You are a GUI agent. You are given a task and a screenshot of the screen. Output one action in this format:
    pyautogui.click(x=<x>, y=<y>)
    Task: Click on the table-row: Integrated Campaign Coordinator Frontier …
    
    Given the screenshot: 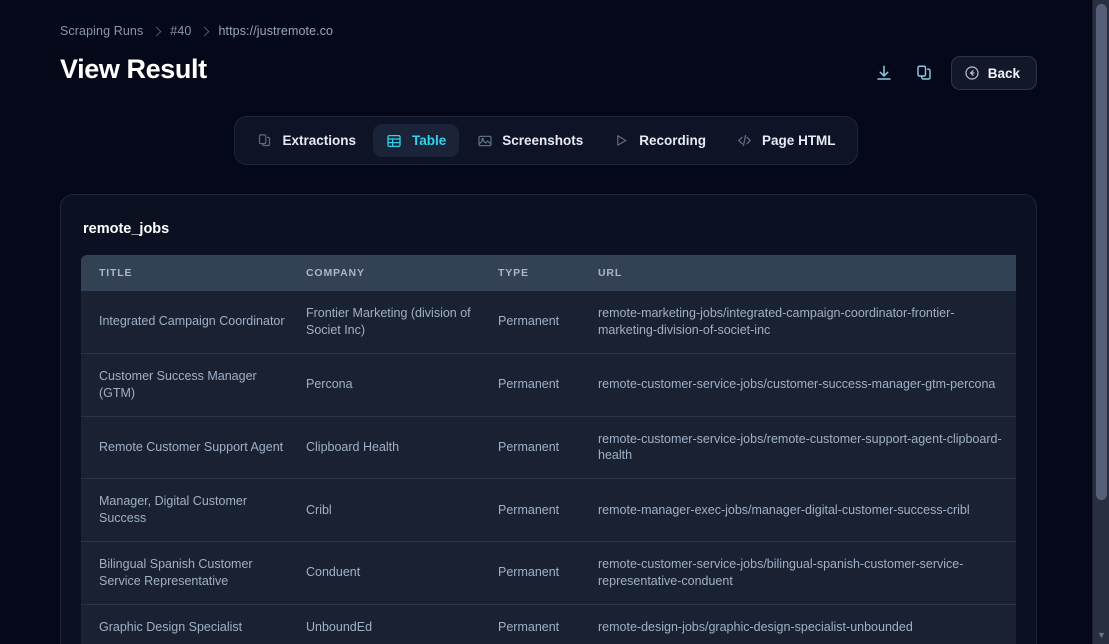 What is the action you would take?
    pyautogui.click(x=548, y=322)
    